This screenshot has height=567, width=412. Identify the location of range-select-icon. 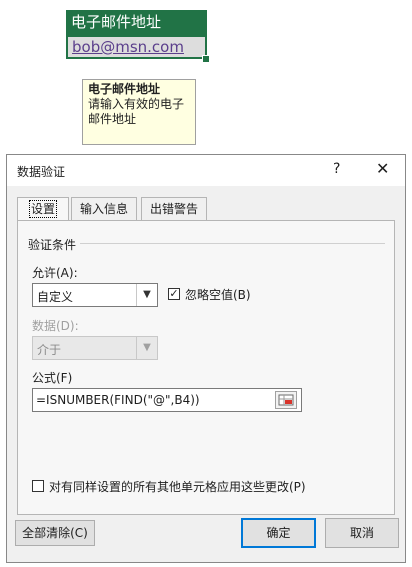
(286, 400).